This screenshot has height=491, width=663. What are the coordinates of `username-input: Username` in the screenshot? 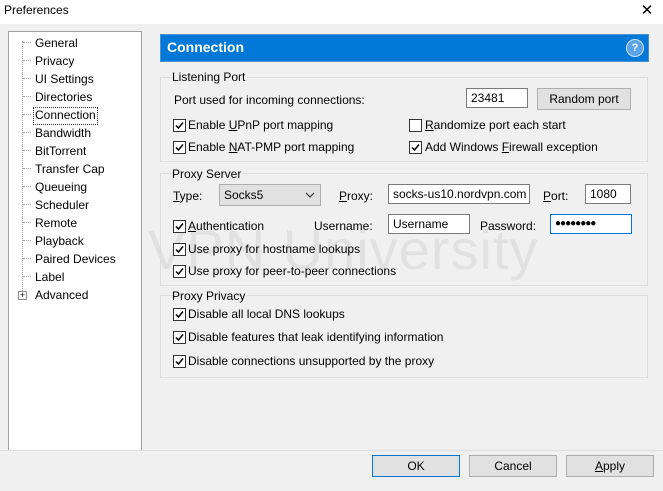 It's located at (429, 224).